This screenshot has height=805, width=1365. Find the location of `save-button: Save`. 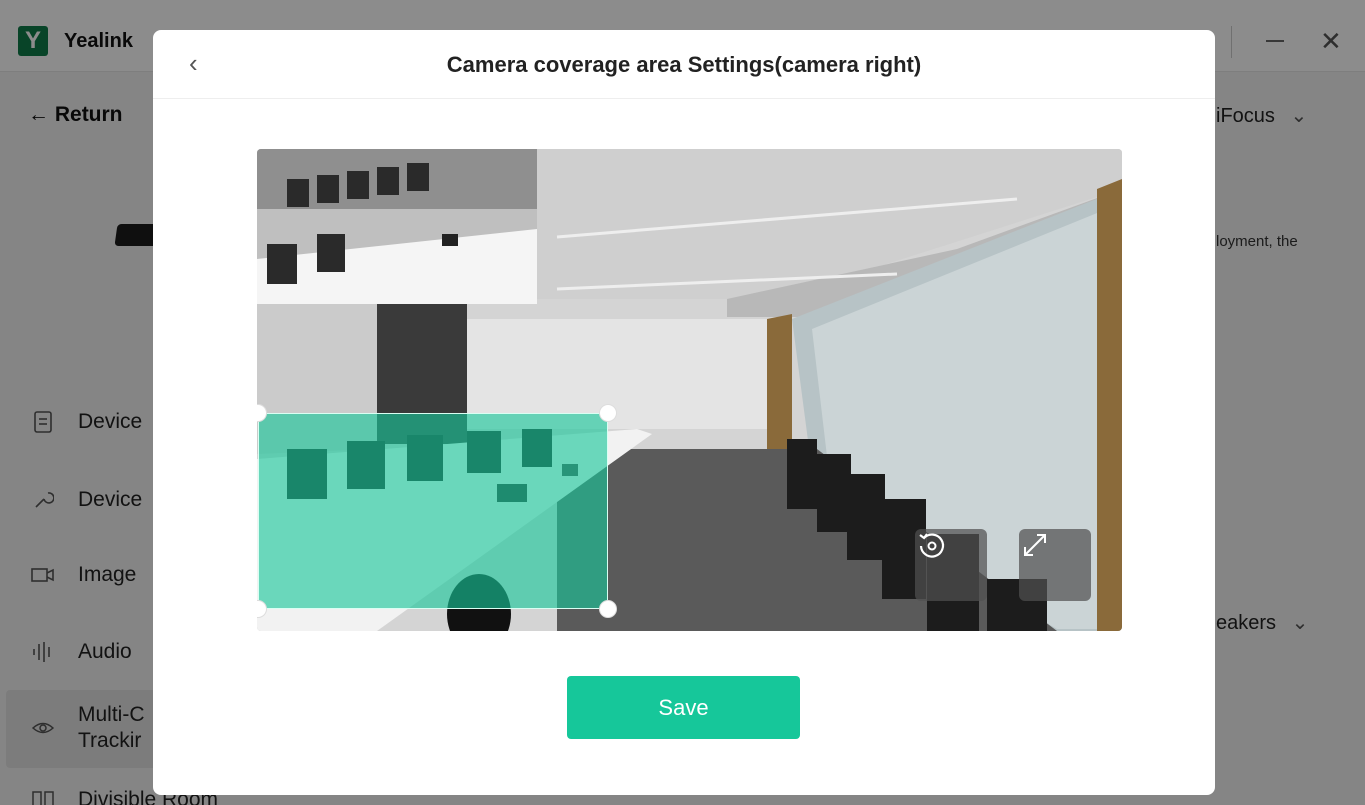

save-button: Save is located at coordinates (683, 707).